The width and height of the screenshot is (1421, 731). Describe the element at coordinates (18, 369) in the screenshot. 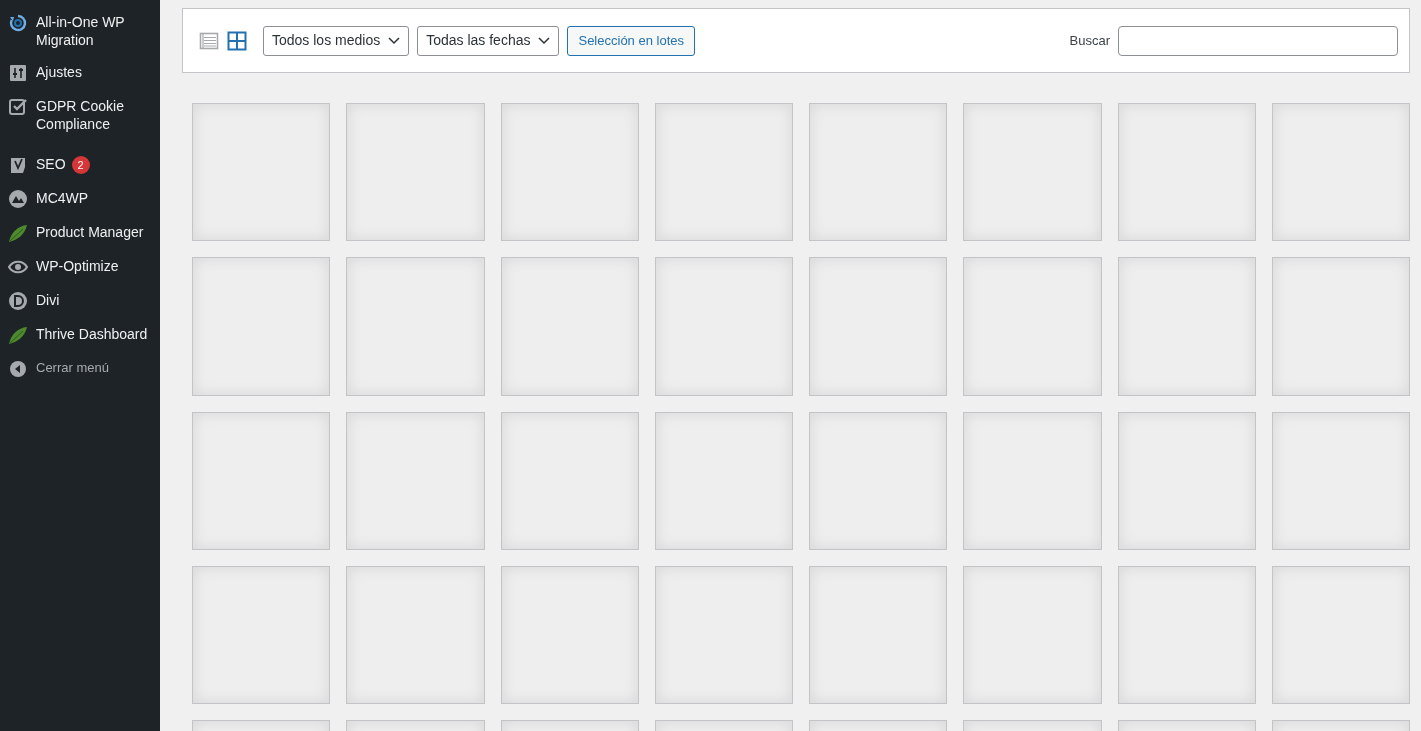

I see `collapse-icon` at that location.